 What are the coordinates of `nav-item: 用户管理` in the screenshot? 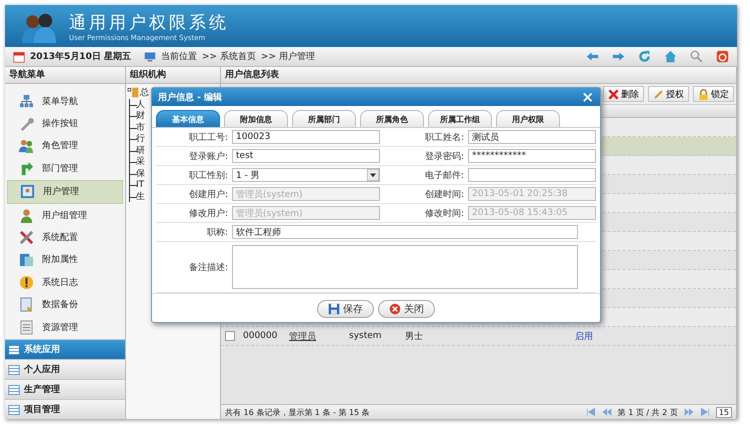 It's located at (65, 192).